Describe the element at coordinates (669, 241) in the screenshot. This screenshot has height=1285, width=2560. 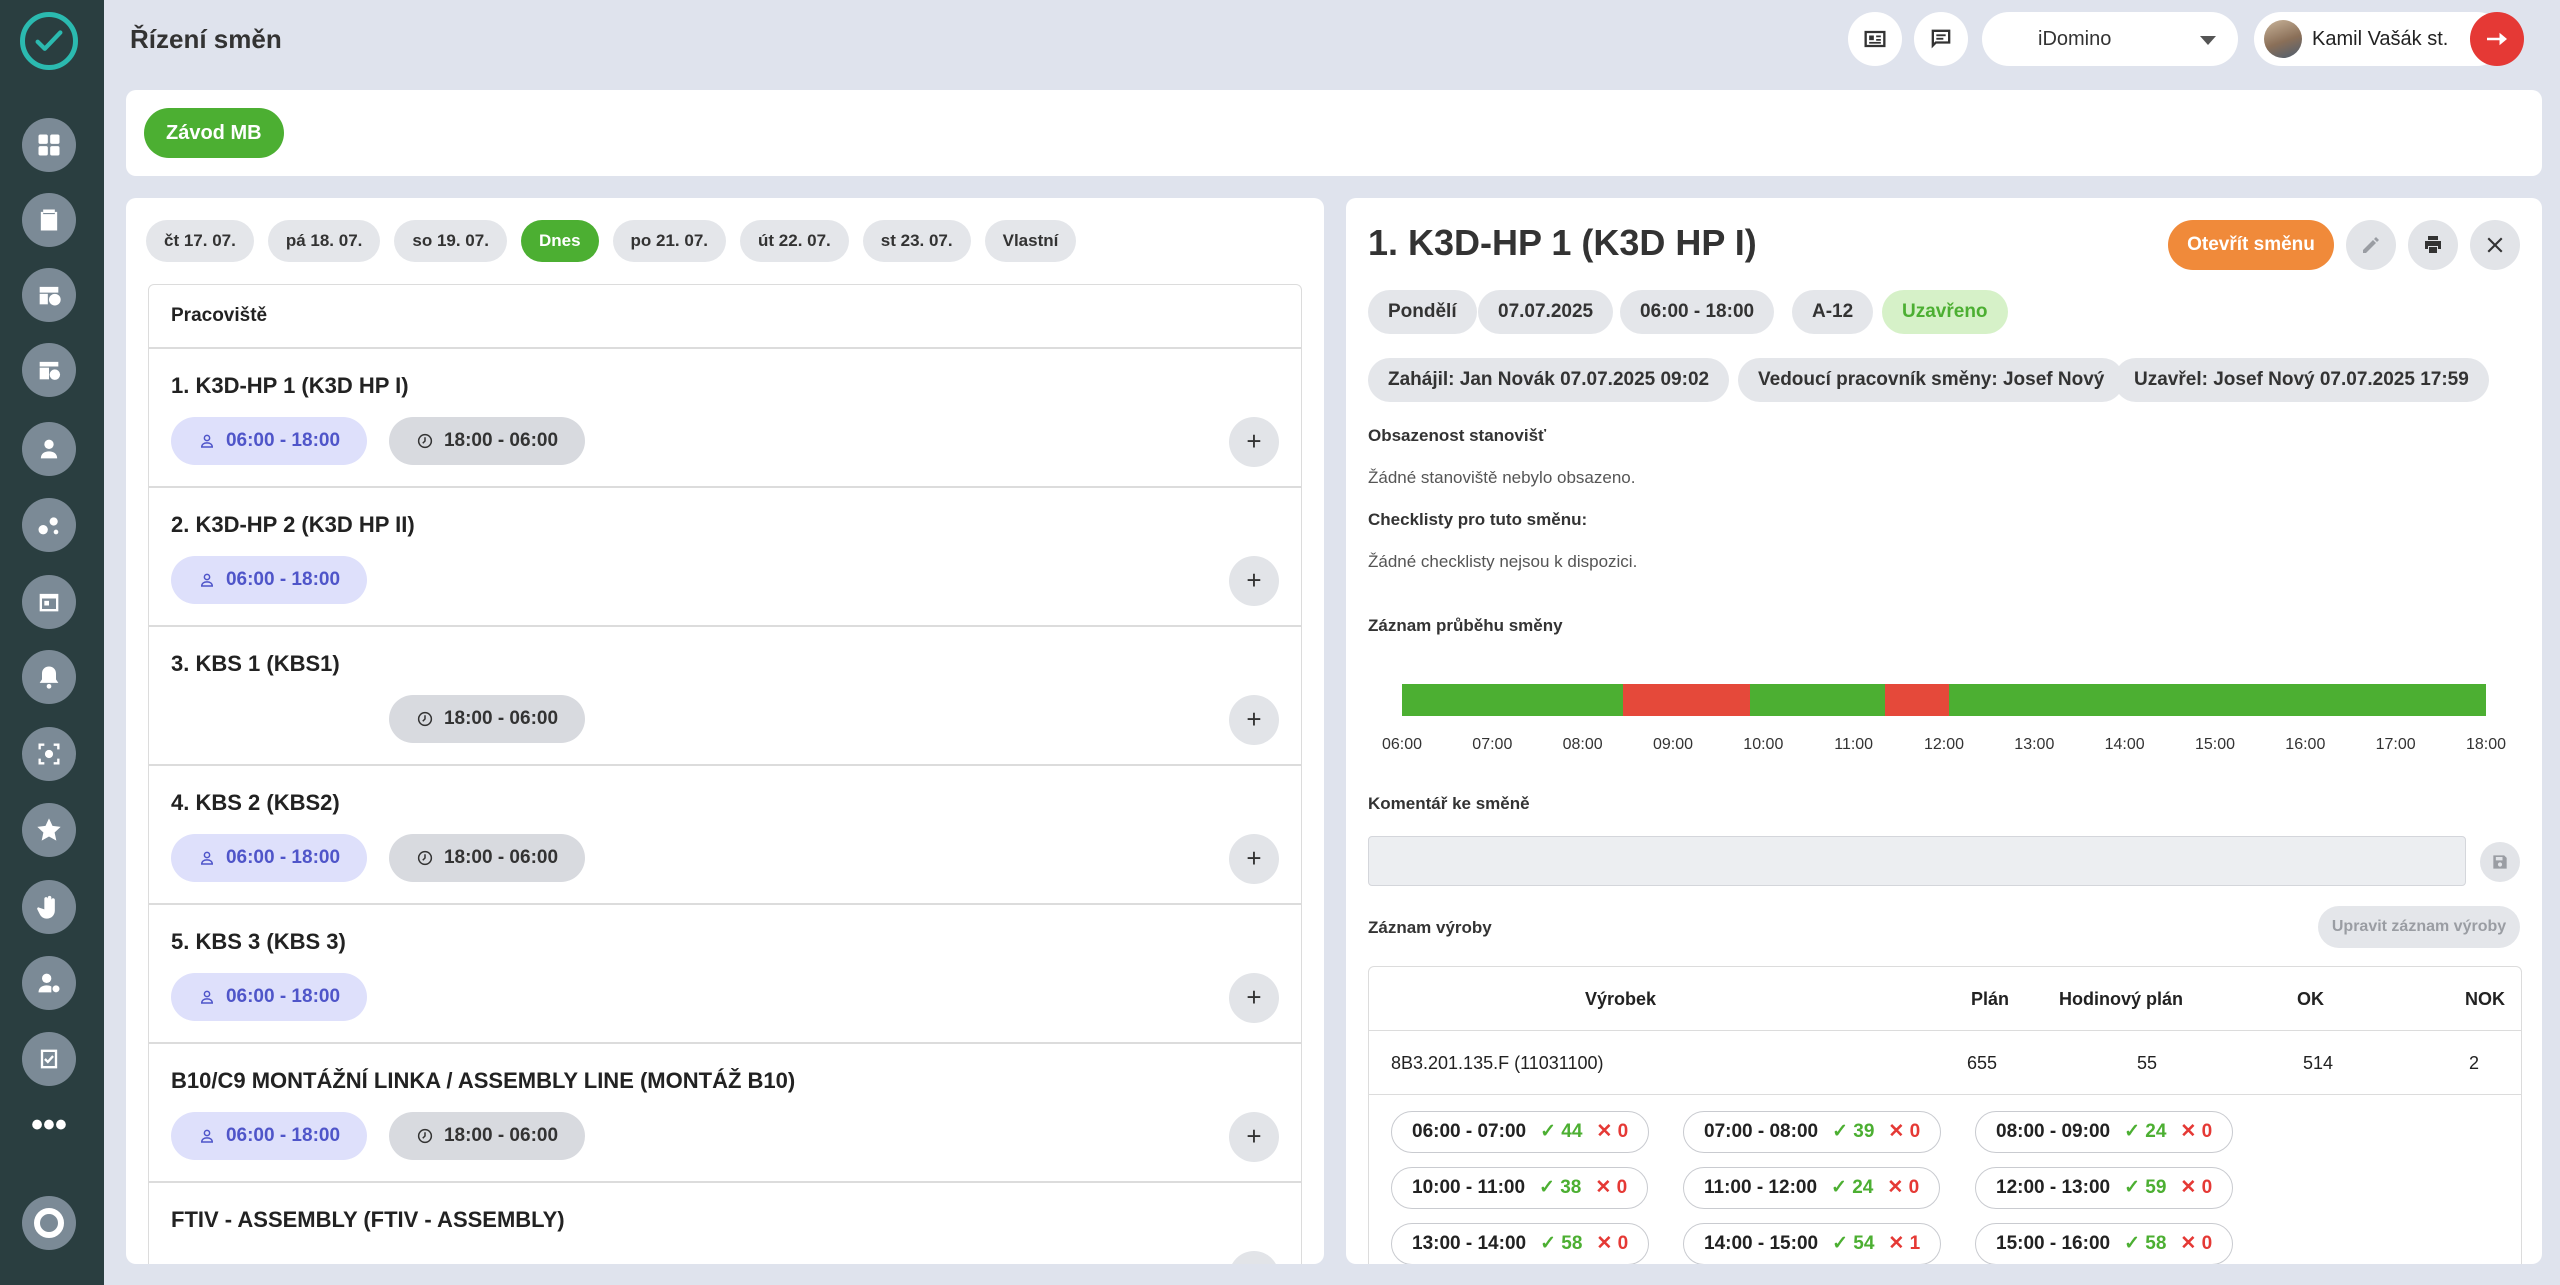
I see `date-tab: po 21. 07.` at that location.